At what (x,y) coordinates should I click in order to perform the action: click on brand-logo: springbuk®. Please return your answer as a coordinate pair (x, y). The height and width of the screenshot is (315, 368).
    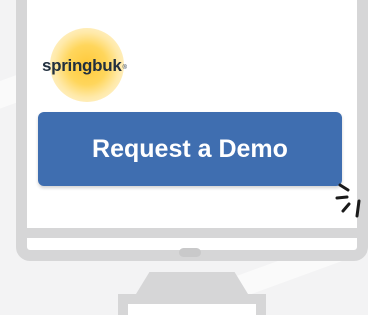
    Looking at the image, I should click on (84, 66).